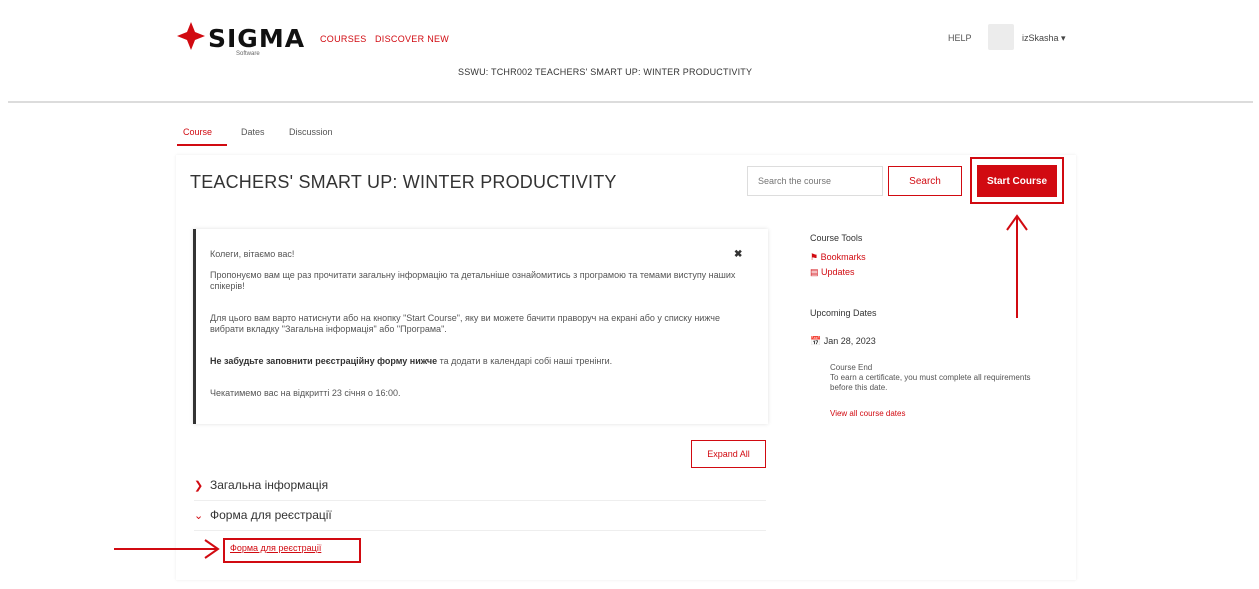 Image resolution: width=1259 pixels, height=589 pixels. What do you see at coordinates (167, 549) in the screenshot?
I see `annotation-arrow-right` at bounding box center [167, 549].